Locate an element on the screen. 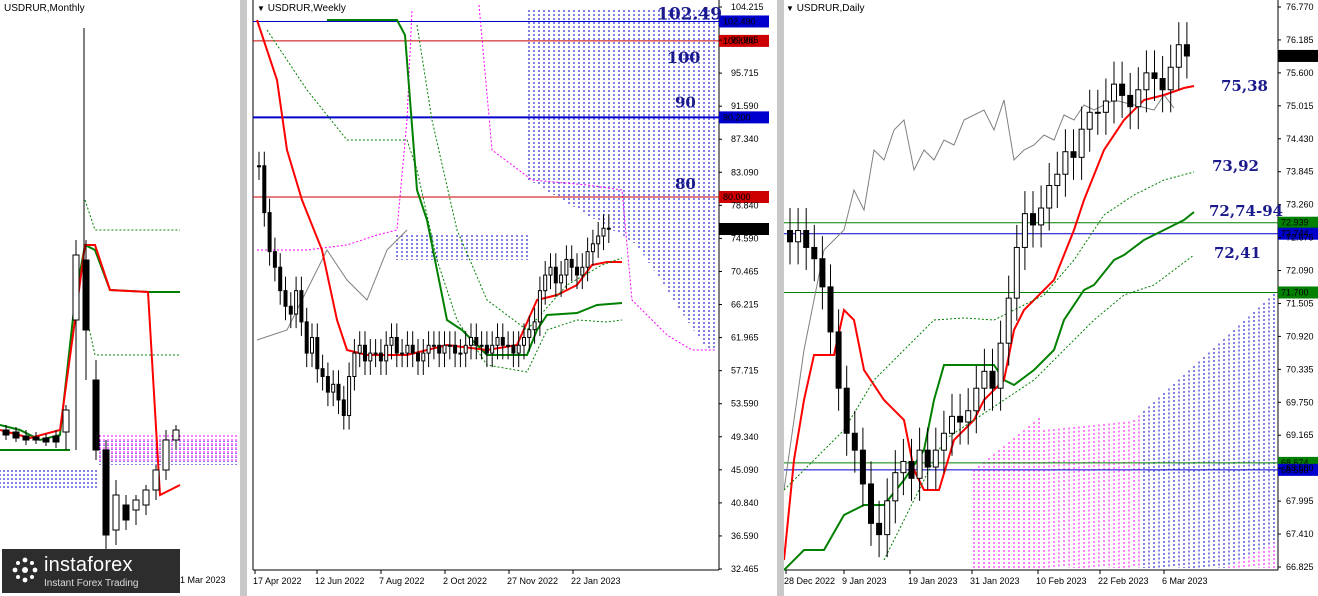 The image size is (1318, 596). price-label: 68.580 is located at coordinates (1300, 468).